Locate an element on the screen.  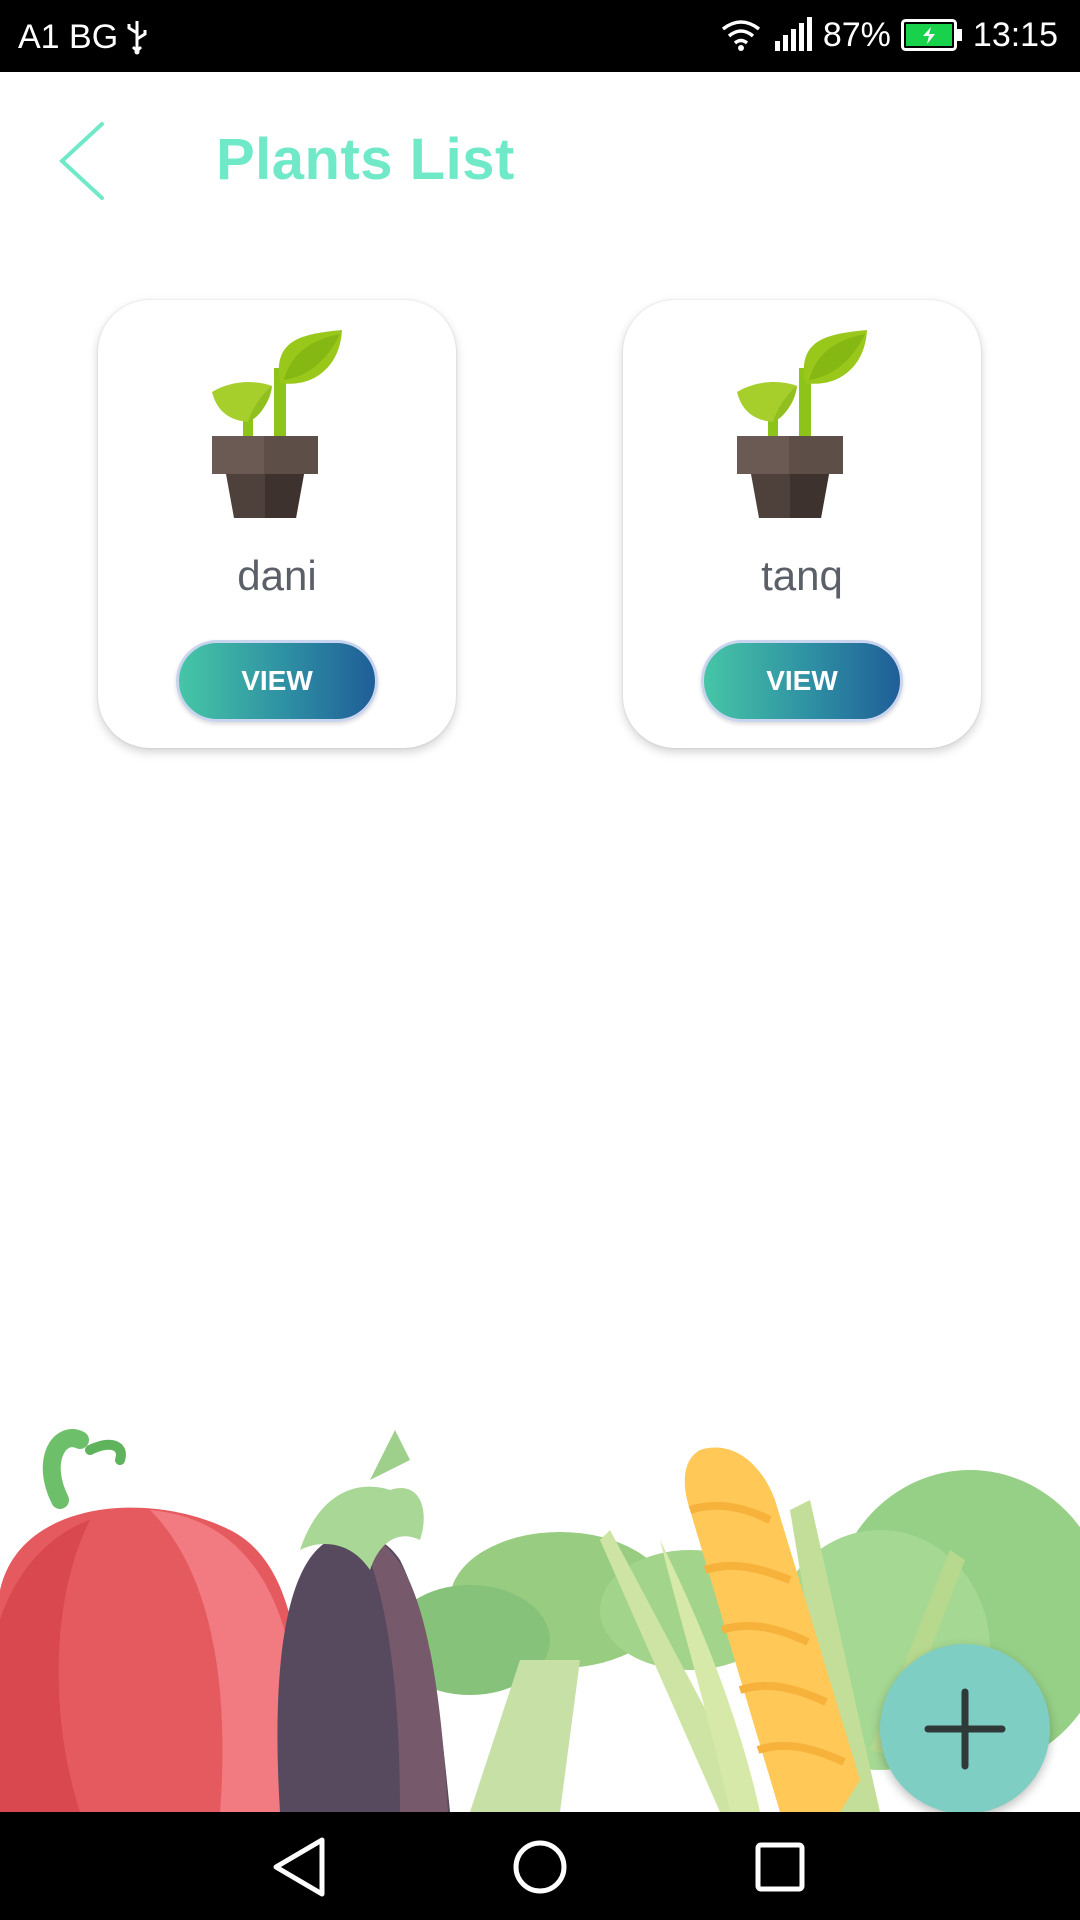
nav-recents-icon is located at coordinates (780, 1867).